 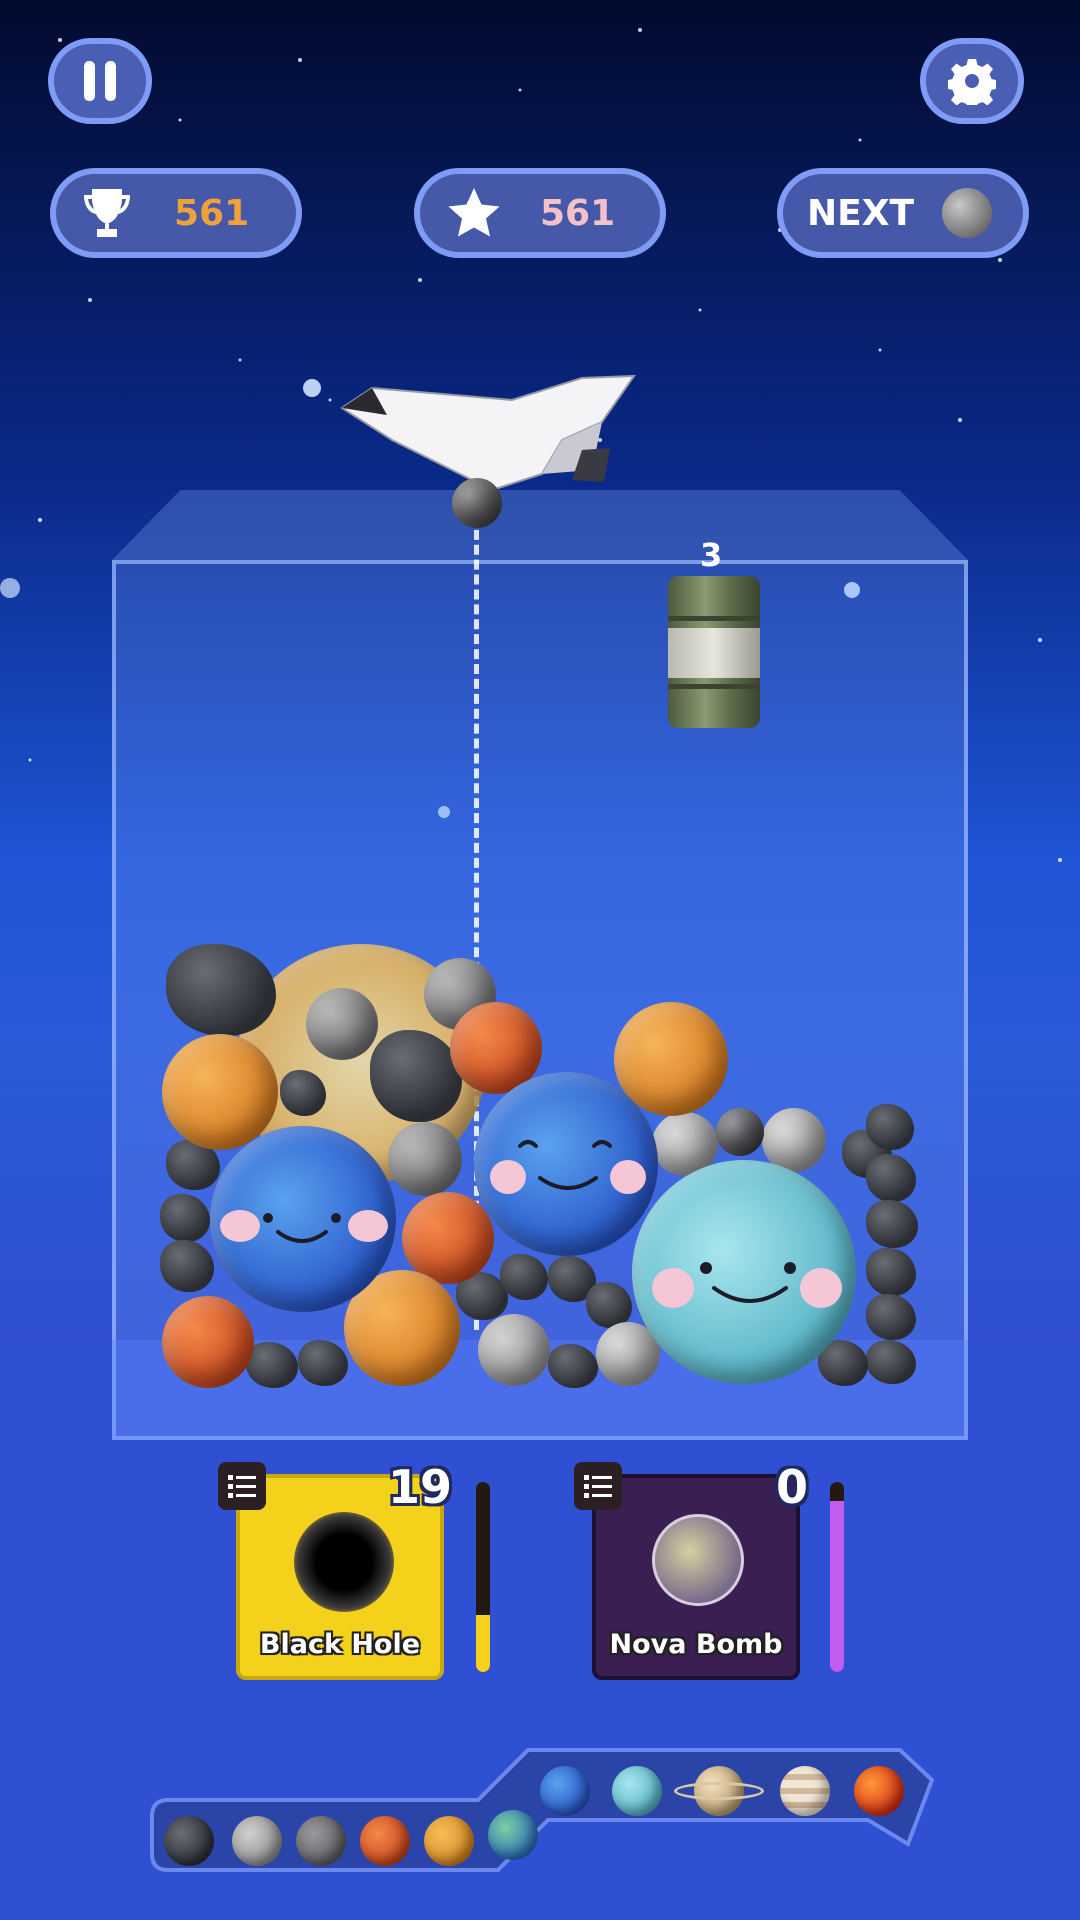 What do you see at coordinates (791, 1487) in the screenshot?
I see `nova-bomb-count: 0` at bounding box center [791, 1487].